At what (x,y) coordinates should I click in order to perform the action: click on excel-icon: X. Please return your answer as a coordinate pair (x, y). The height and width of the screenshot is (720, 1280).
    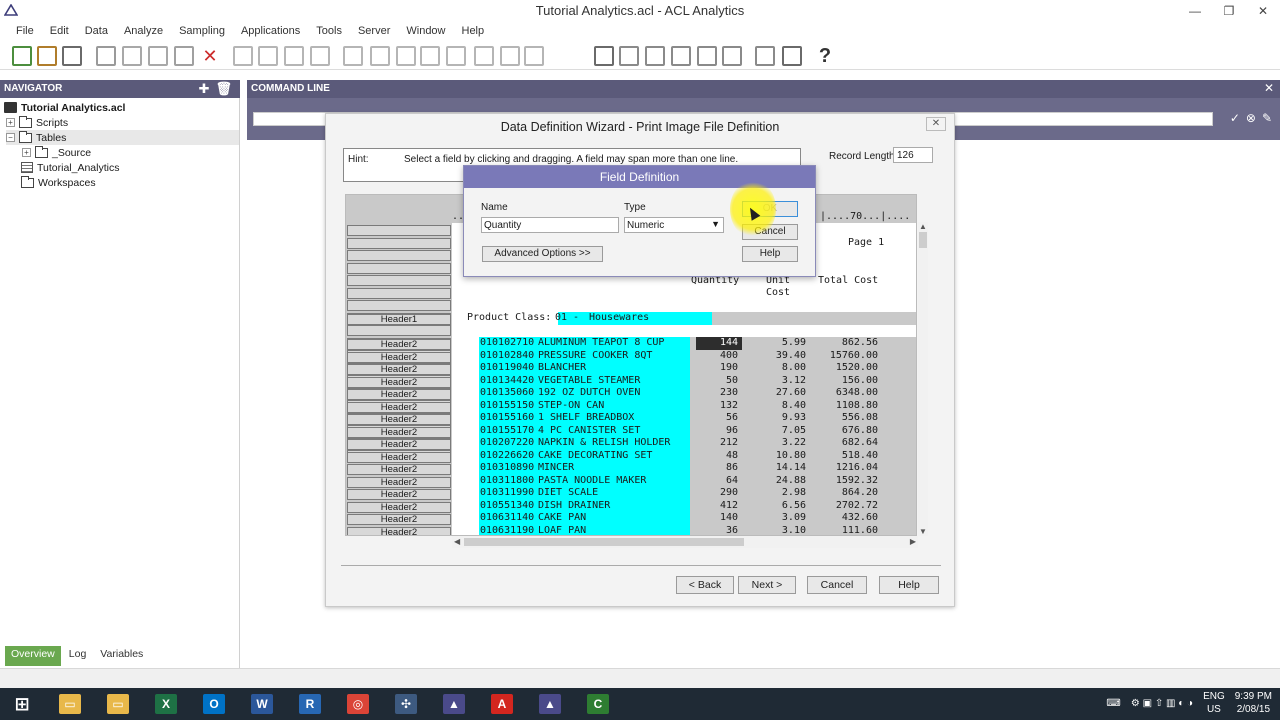
    Looking at the image, I should click on (166, 704).